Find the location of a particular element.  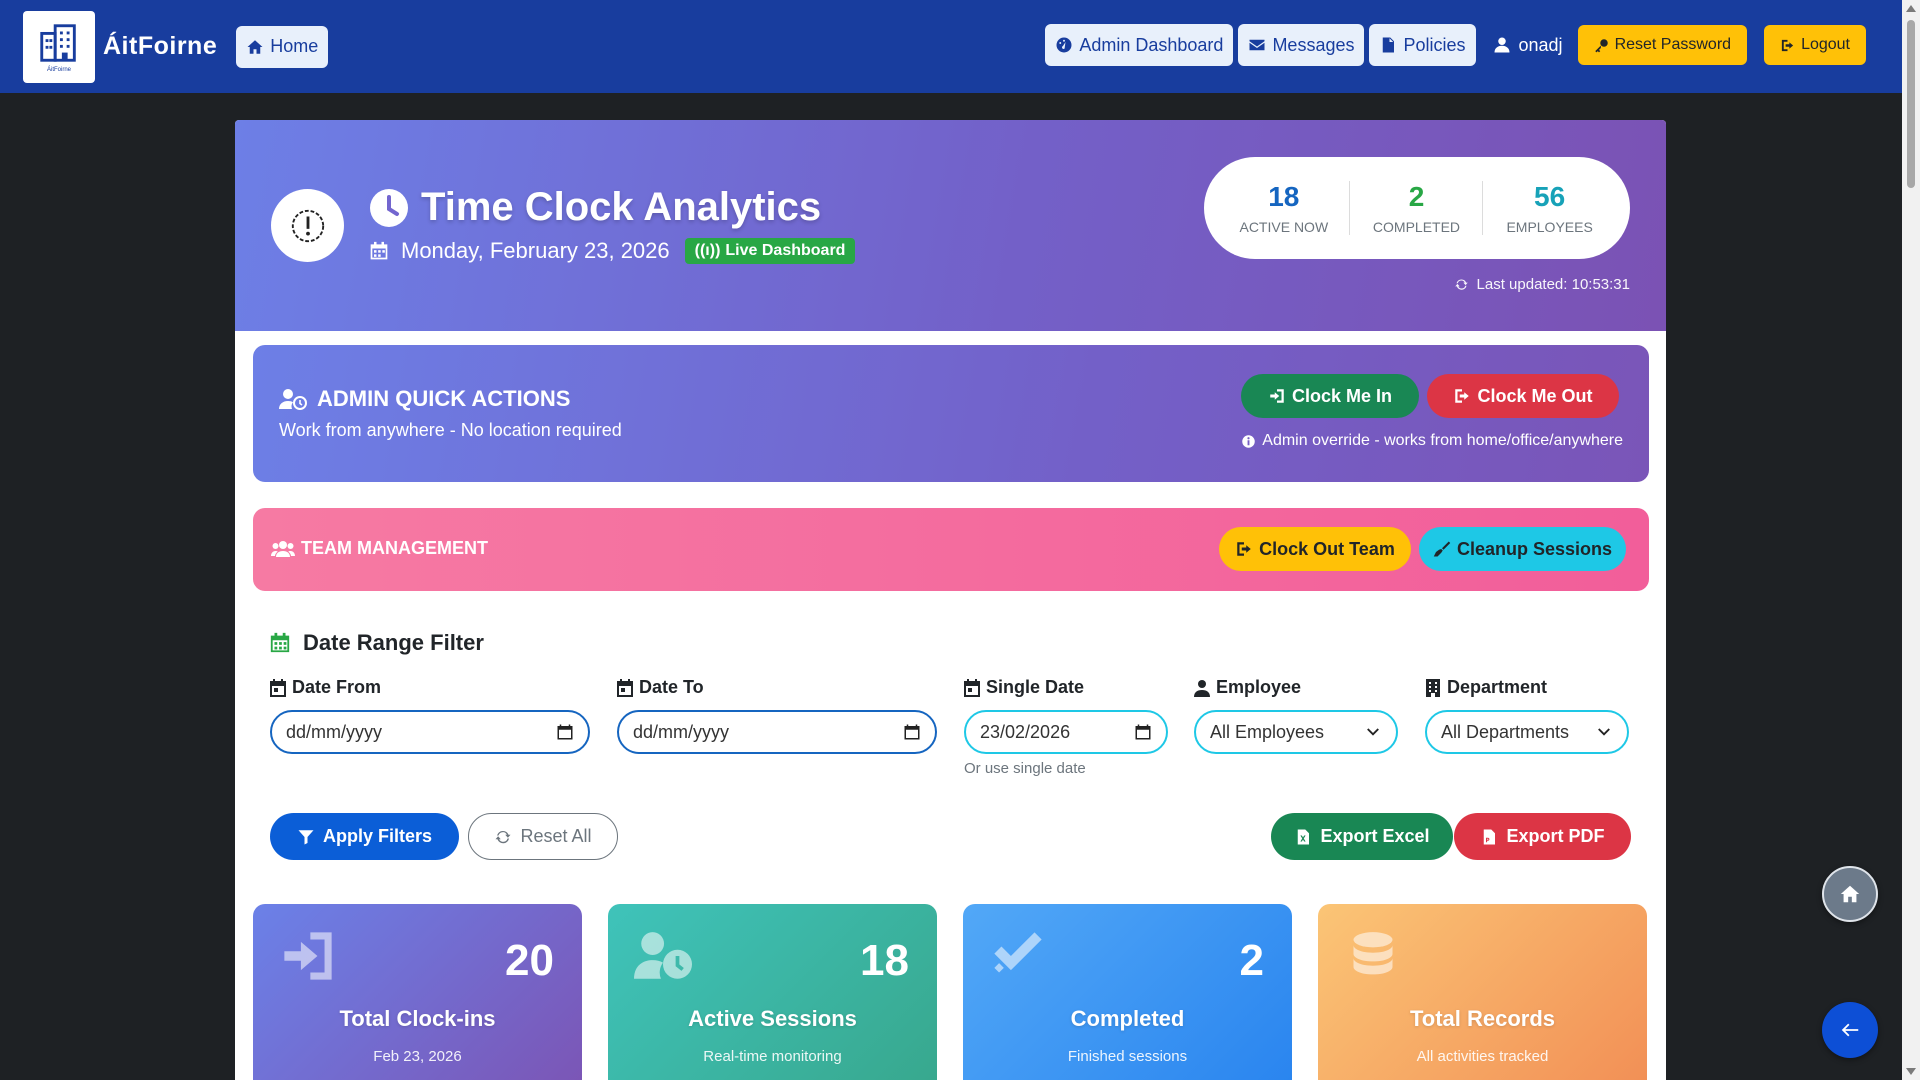

broom-icon is located at coordinates (1442, 549).